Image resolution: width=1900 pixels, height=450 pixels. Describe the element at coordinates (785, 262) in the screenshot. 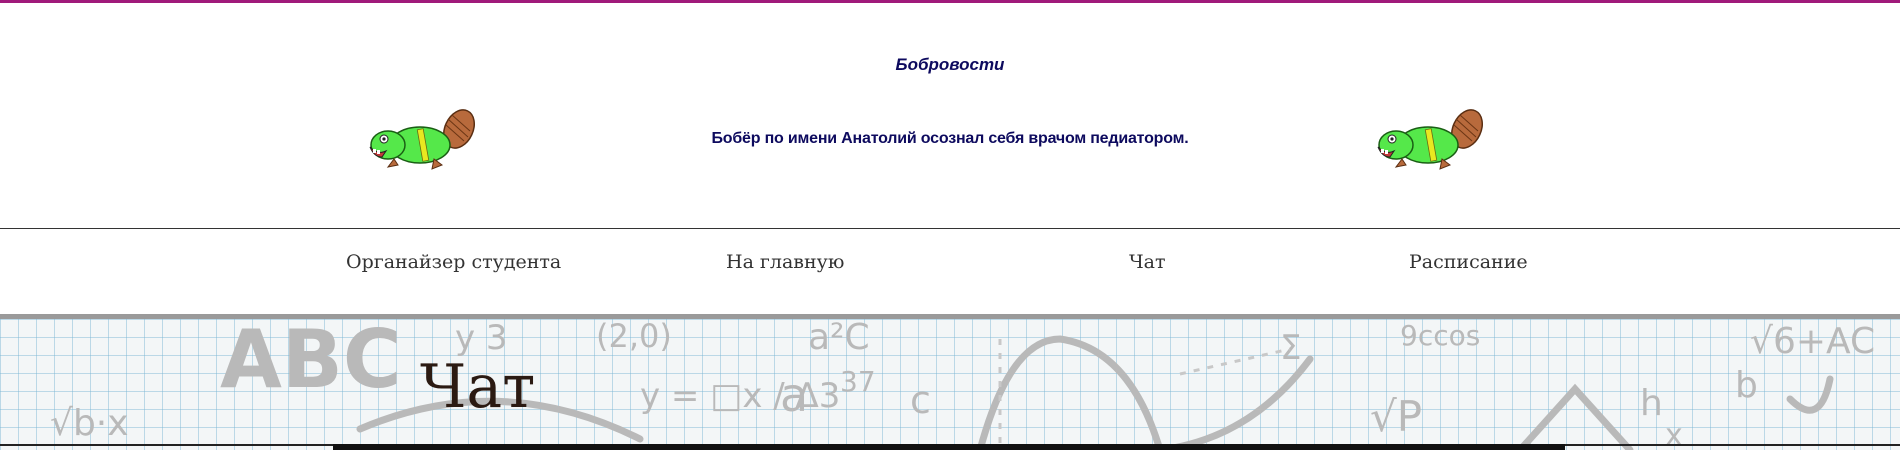

I see `nav-item-home: На главную` at that location.